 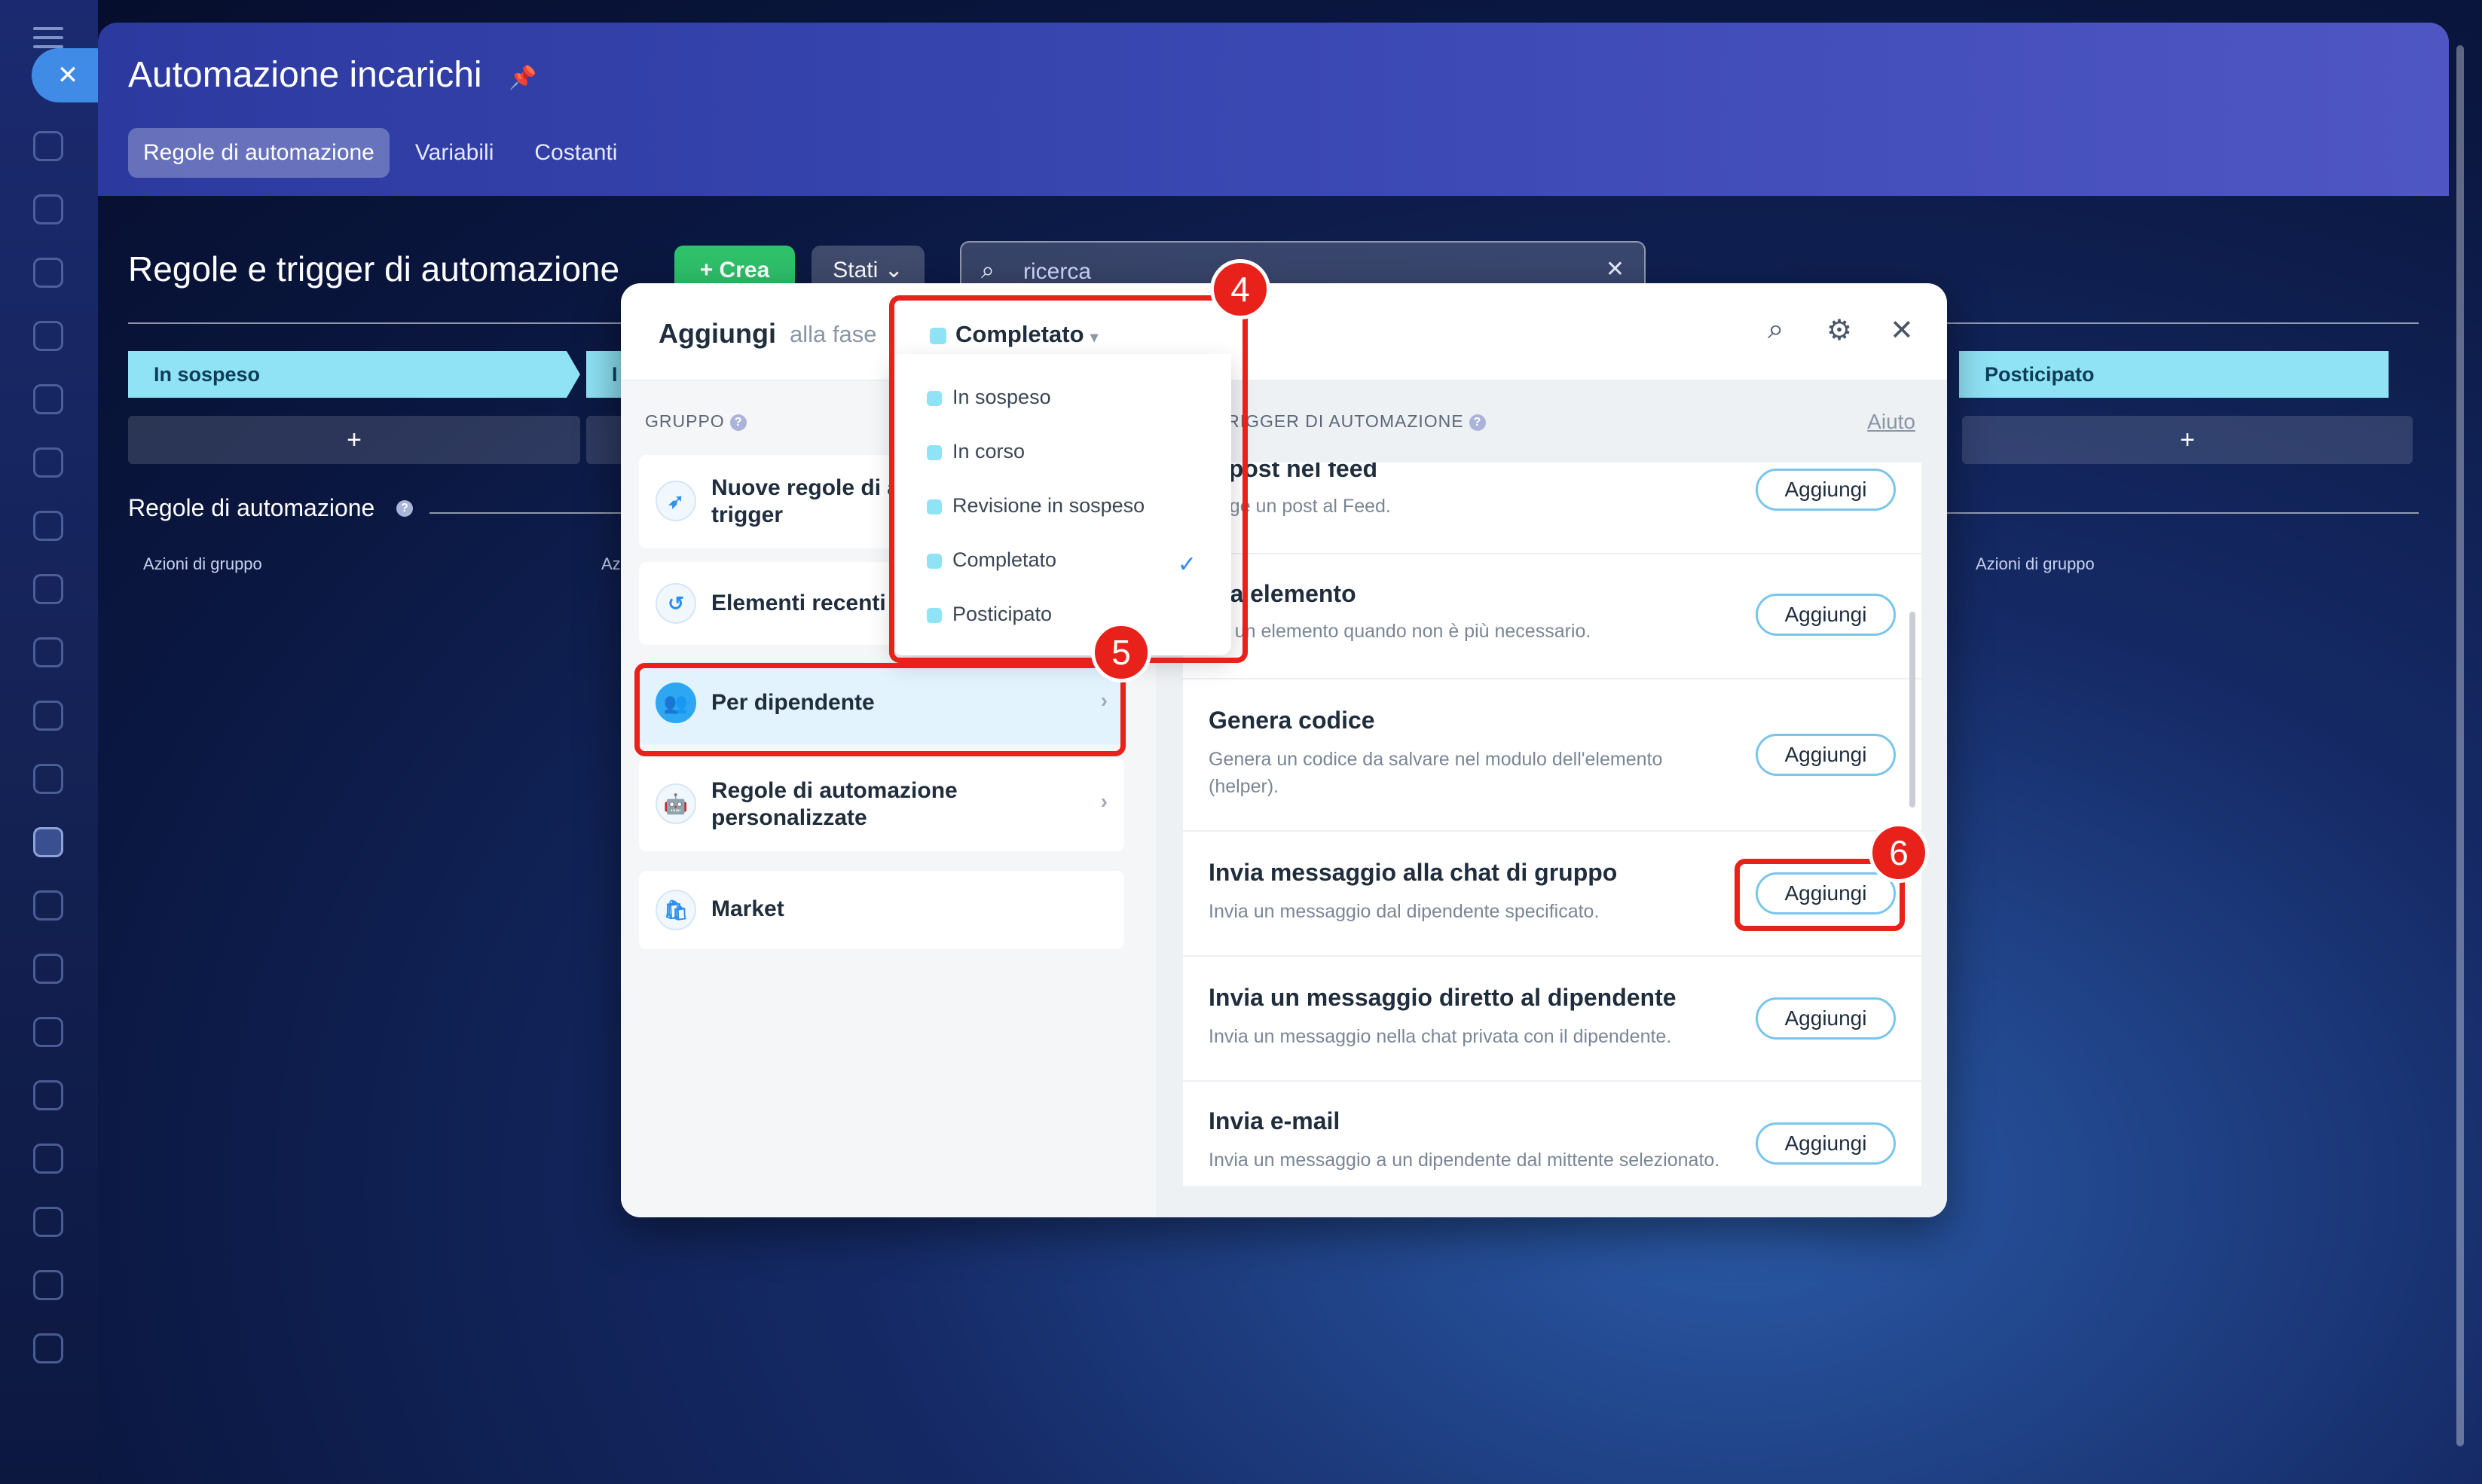 I want to click on market-icon: 🛍, so click(x=676, y=910).